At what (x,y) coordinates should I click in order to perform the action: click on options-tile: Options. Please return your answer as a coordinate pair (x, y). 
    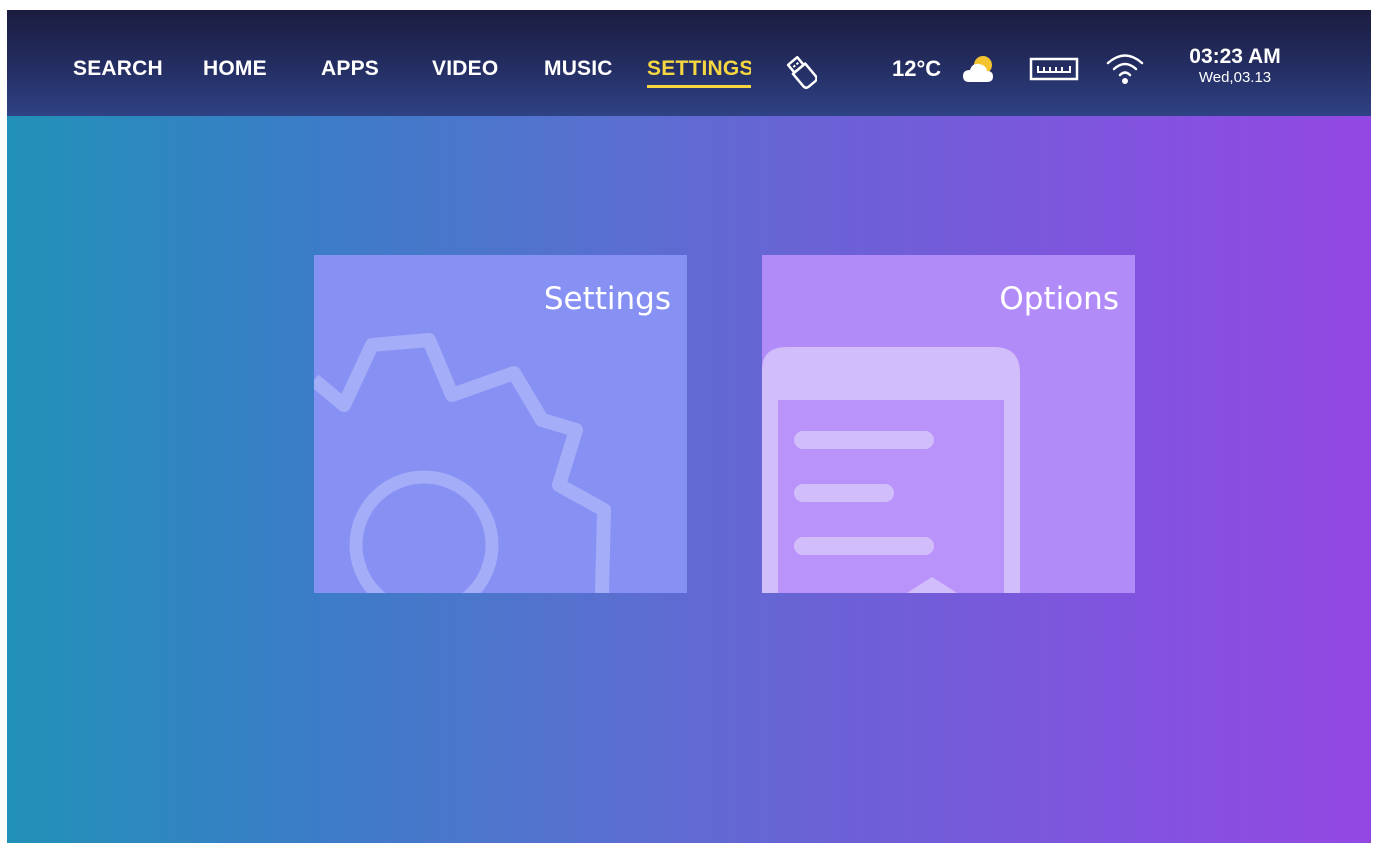
    Looking at the image, I should click on (948, 424).